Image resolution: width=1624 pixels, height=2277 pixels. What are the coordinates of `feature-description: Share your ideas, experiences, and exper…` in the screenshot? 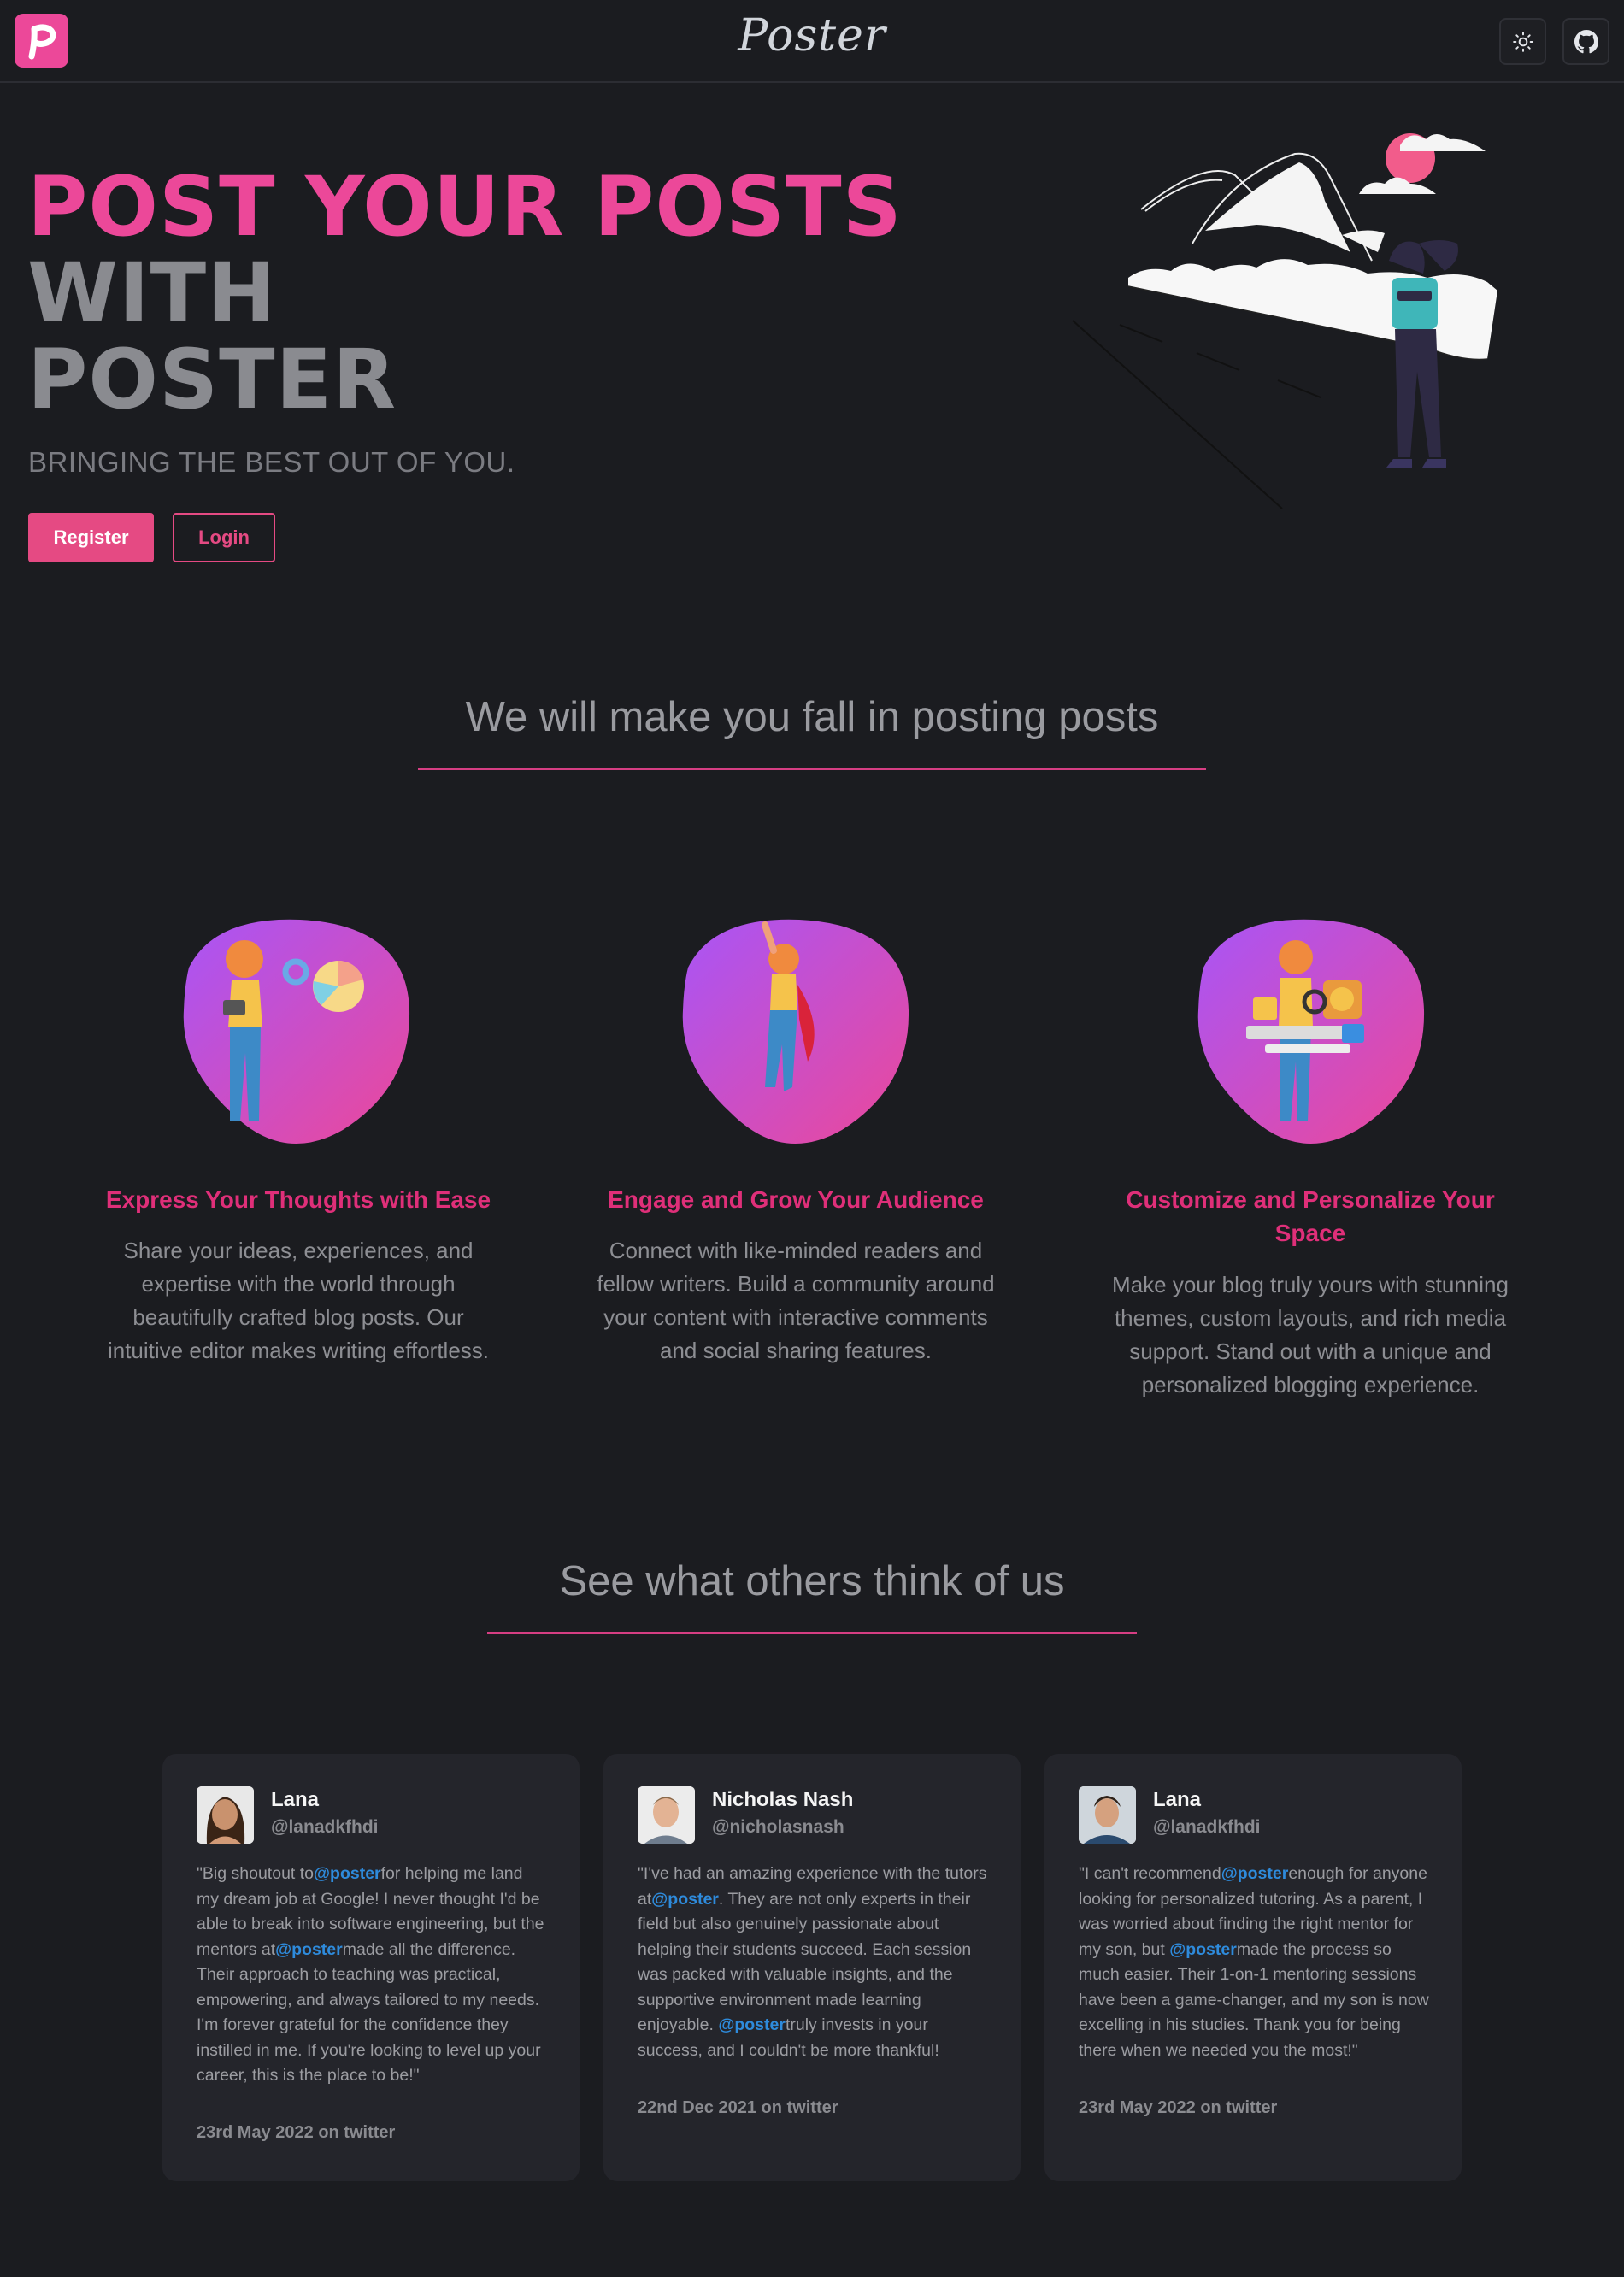 It's located at (298, 1300).